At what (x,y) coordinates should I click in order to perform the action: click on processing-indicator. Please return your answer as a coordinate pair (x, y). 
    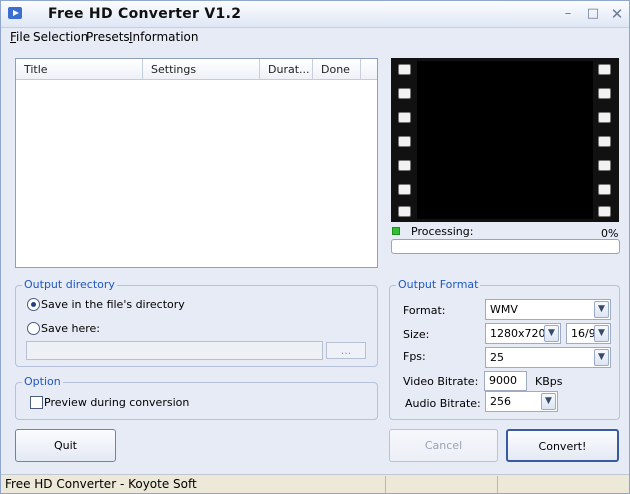
    Looking at the image, I should click on (396, 231).